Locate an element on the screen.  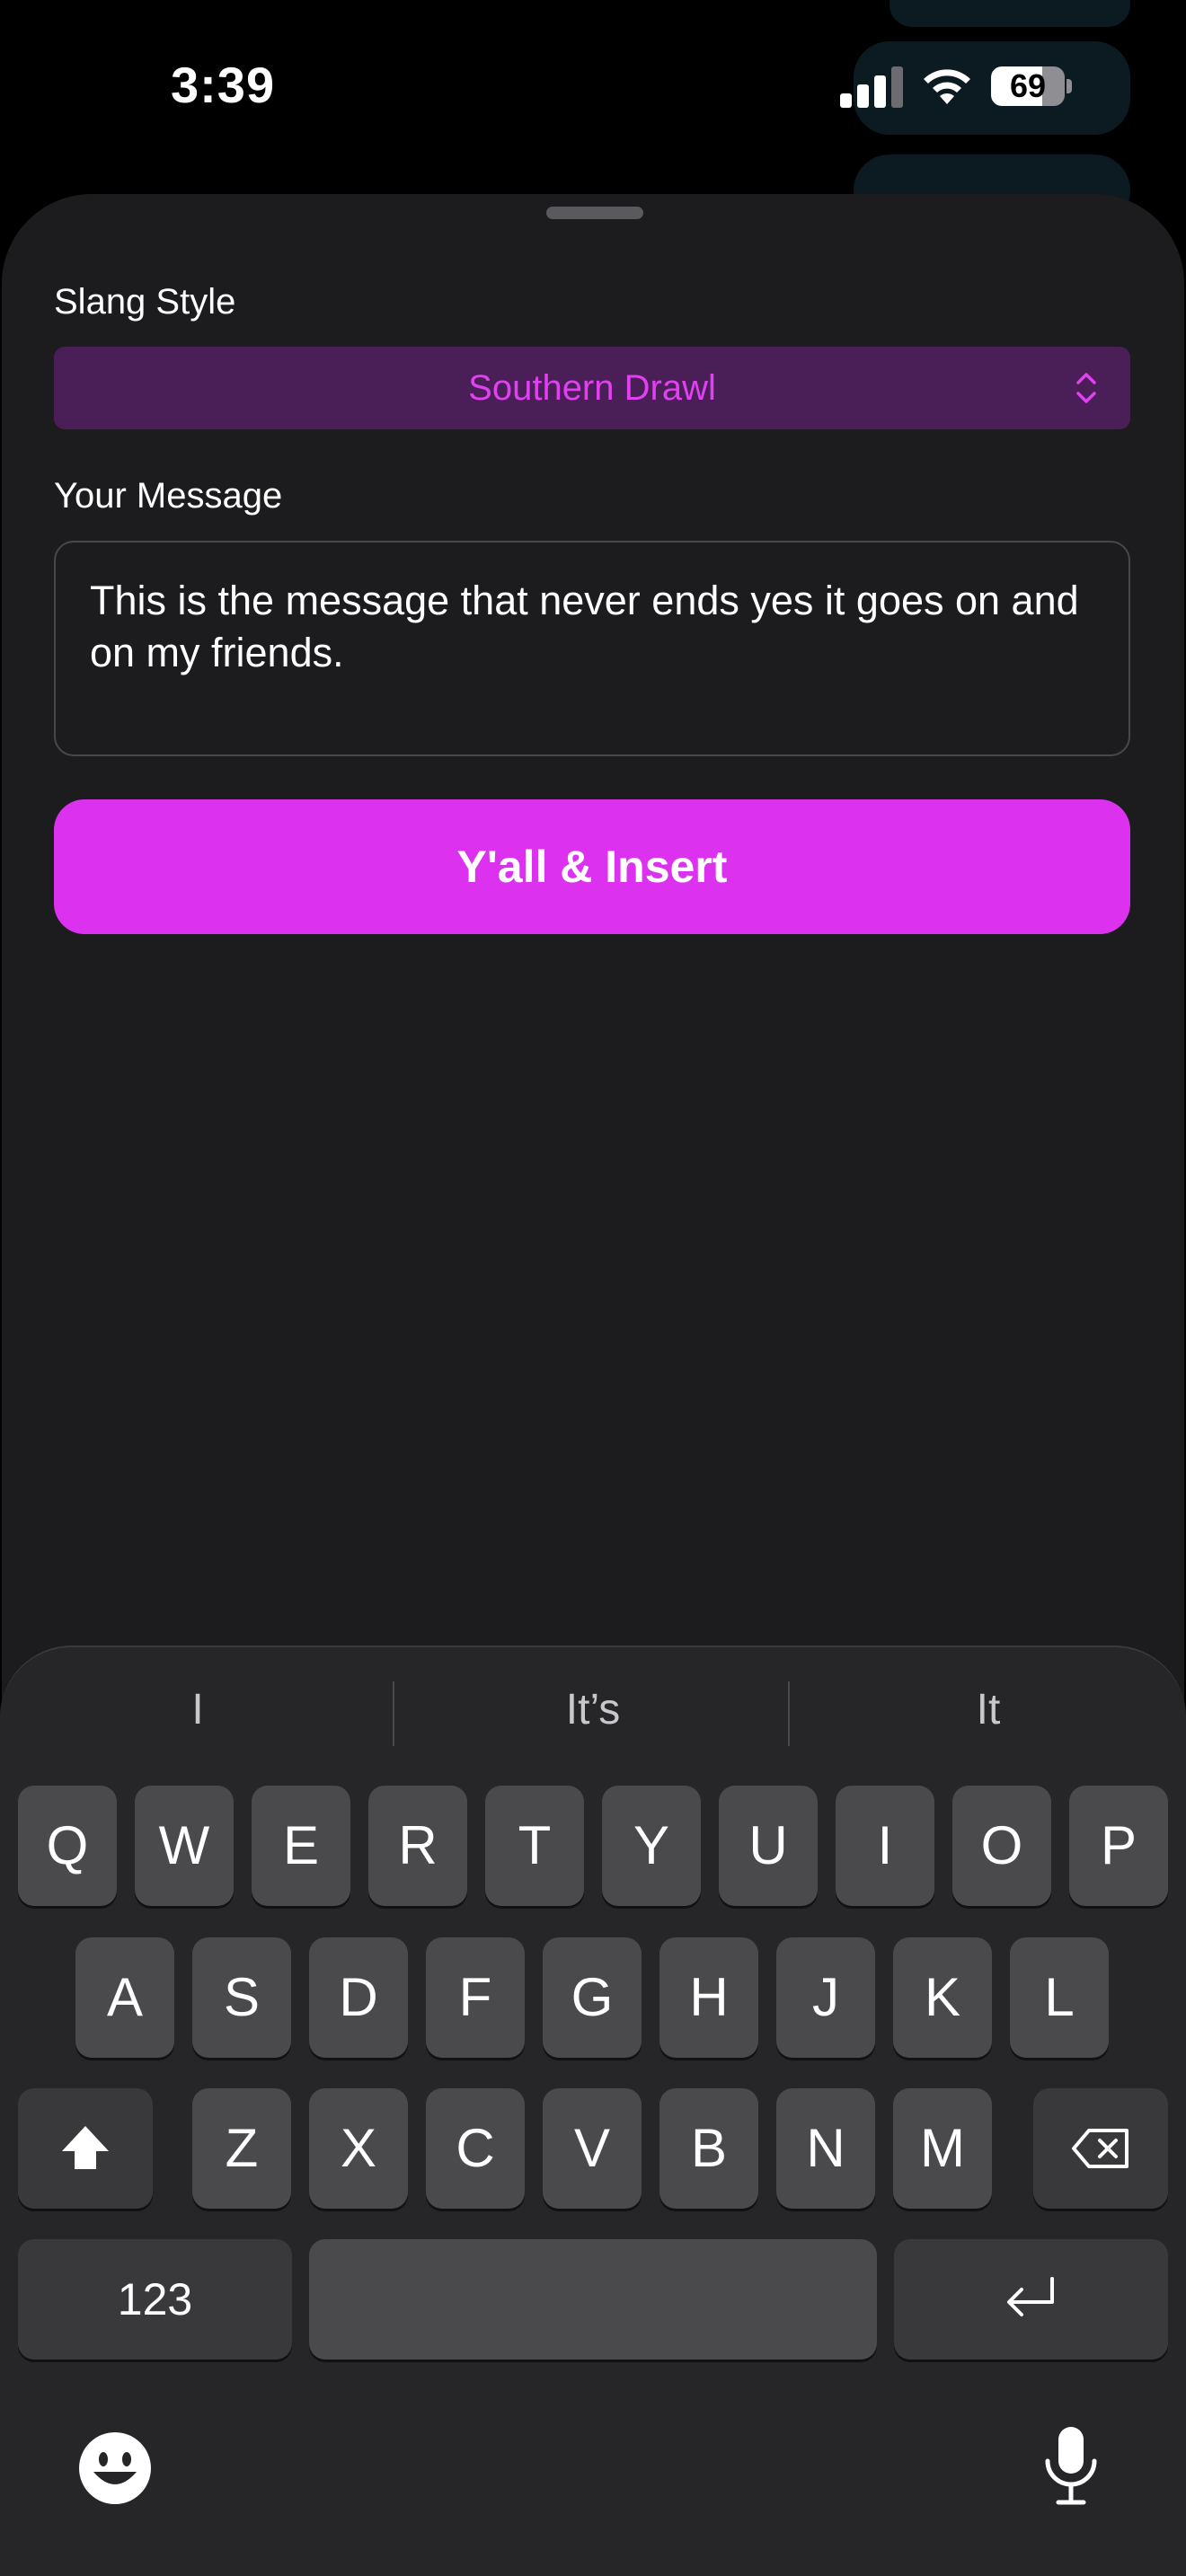
return-icon is located at coordinates (1030, 2296).